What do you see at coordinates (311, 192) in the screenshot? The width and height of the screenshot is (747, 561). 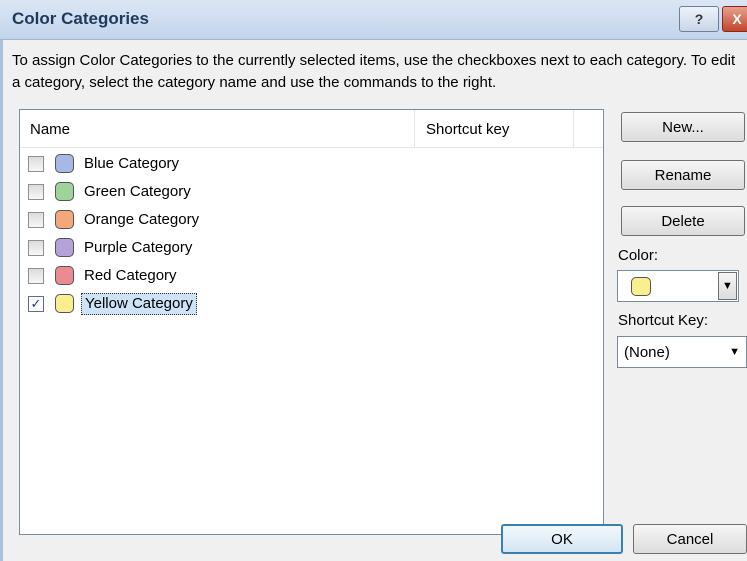 I see `list-item: Green Category` at bounding box center [311, 192].